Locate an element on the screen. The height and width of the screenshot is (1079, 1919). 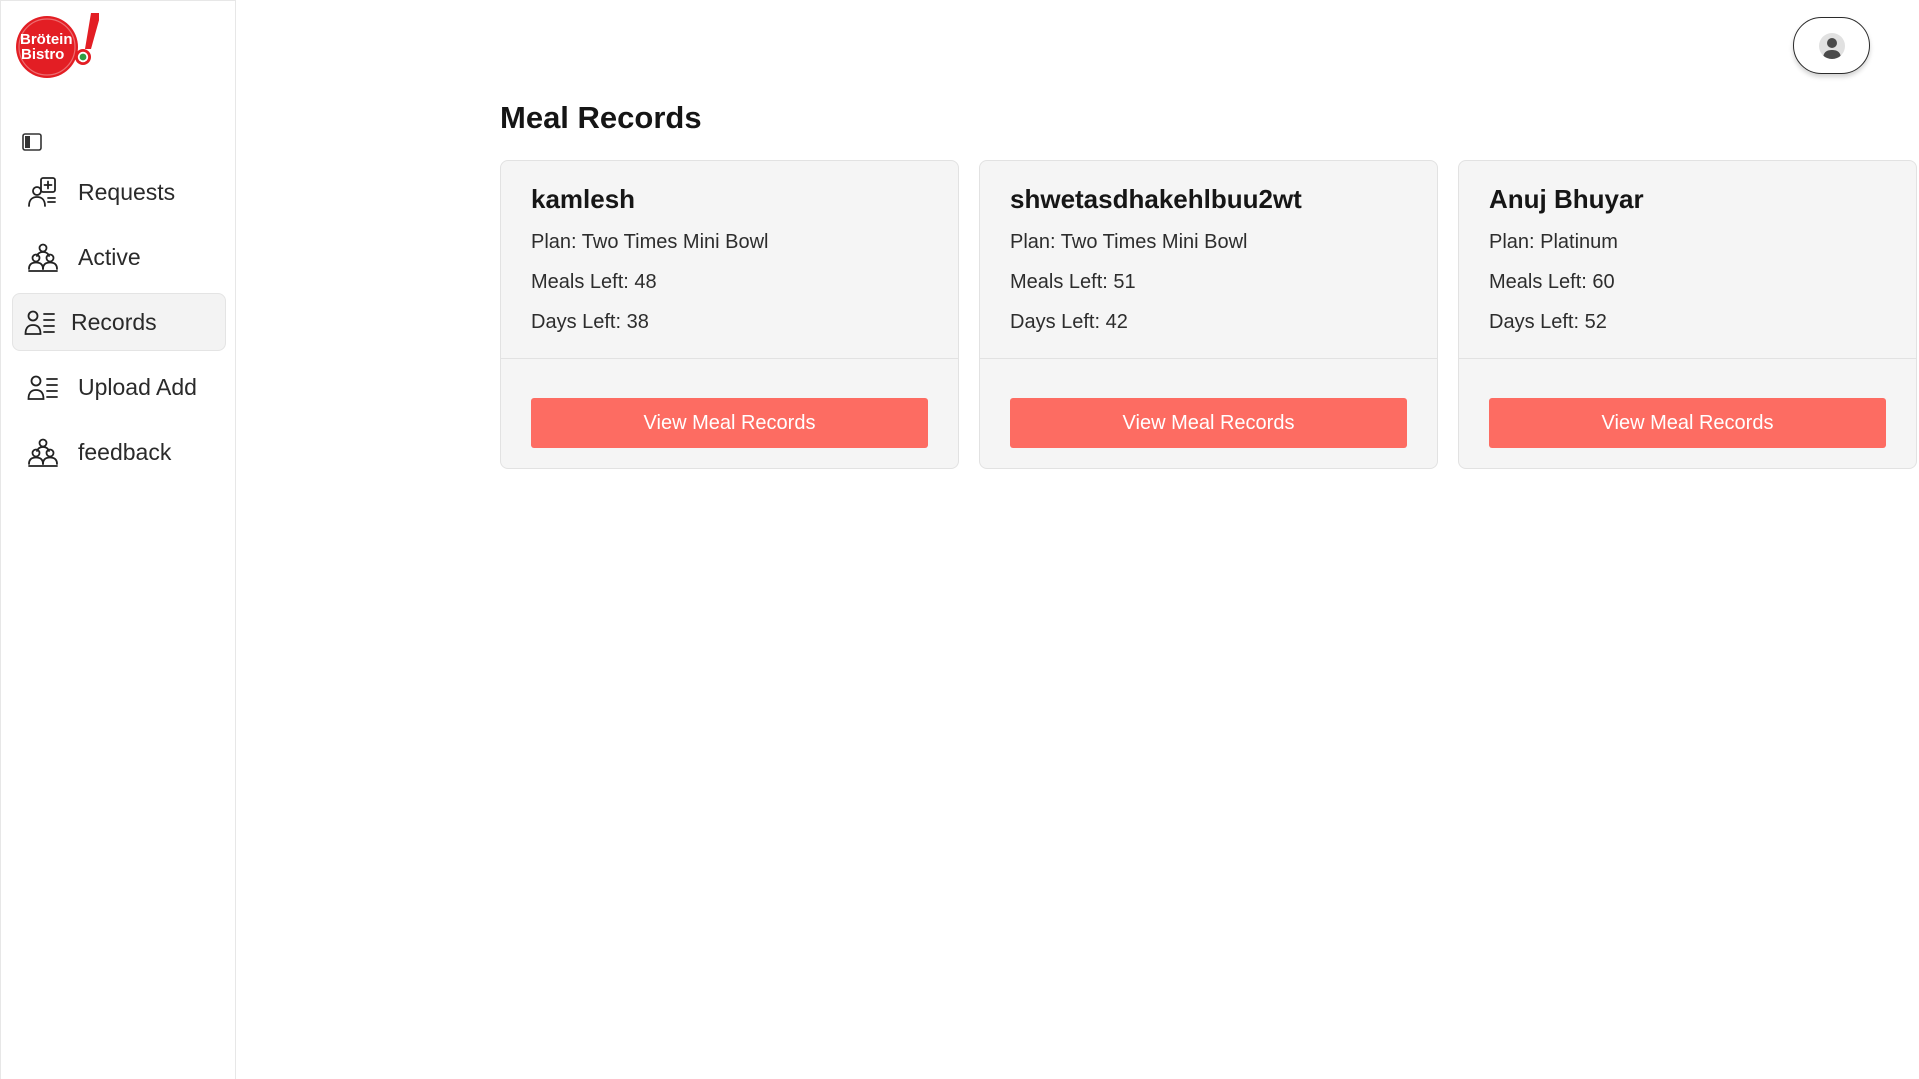
brotein-bistro-logo: Brötein Bistro is located at coordinates (57, 45).